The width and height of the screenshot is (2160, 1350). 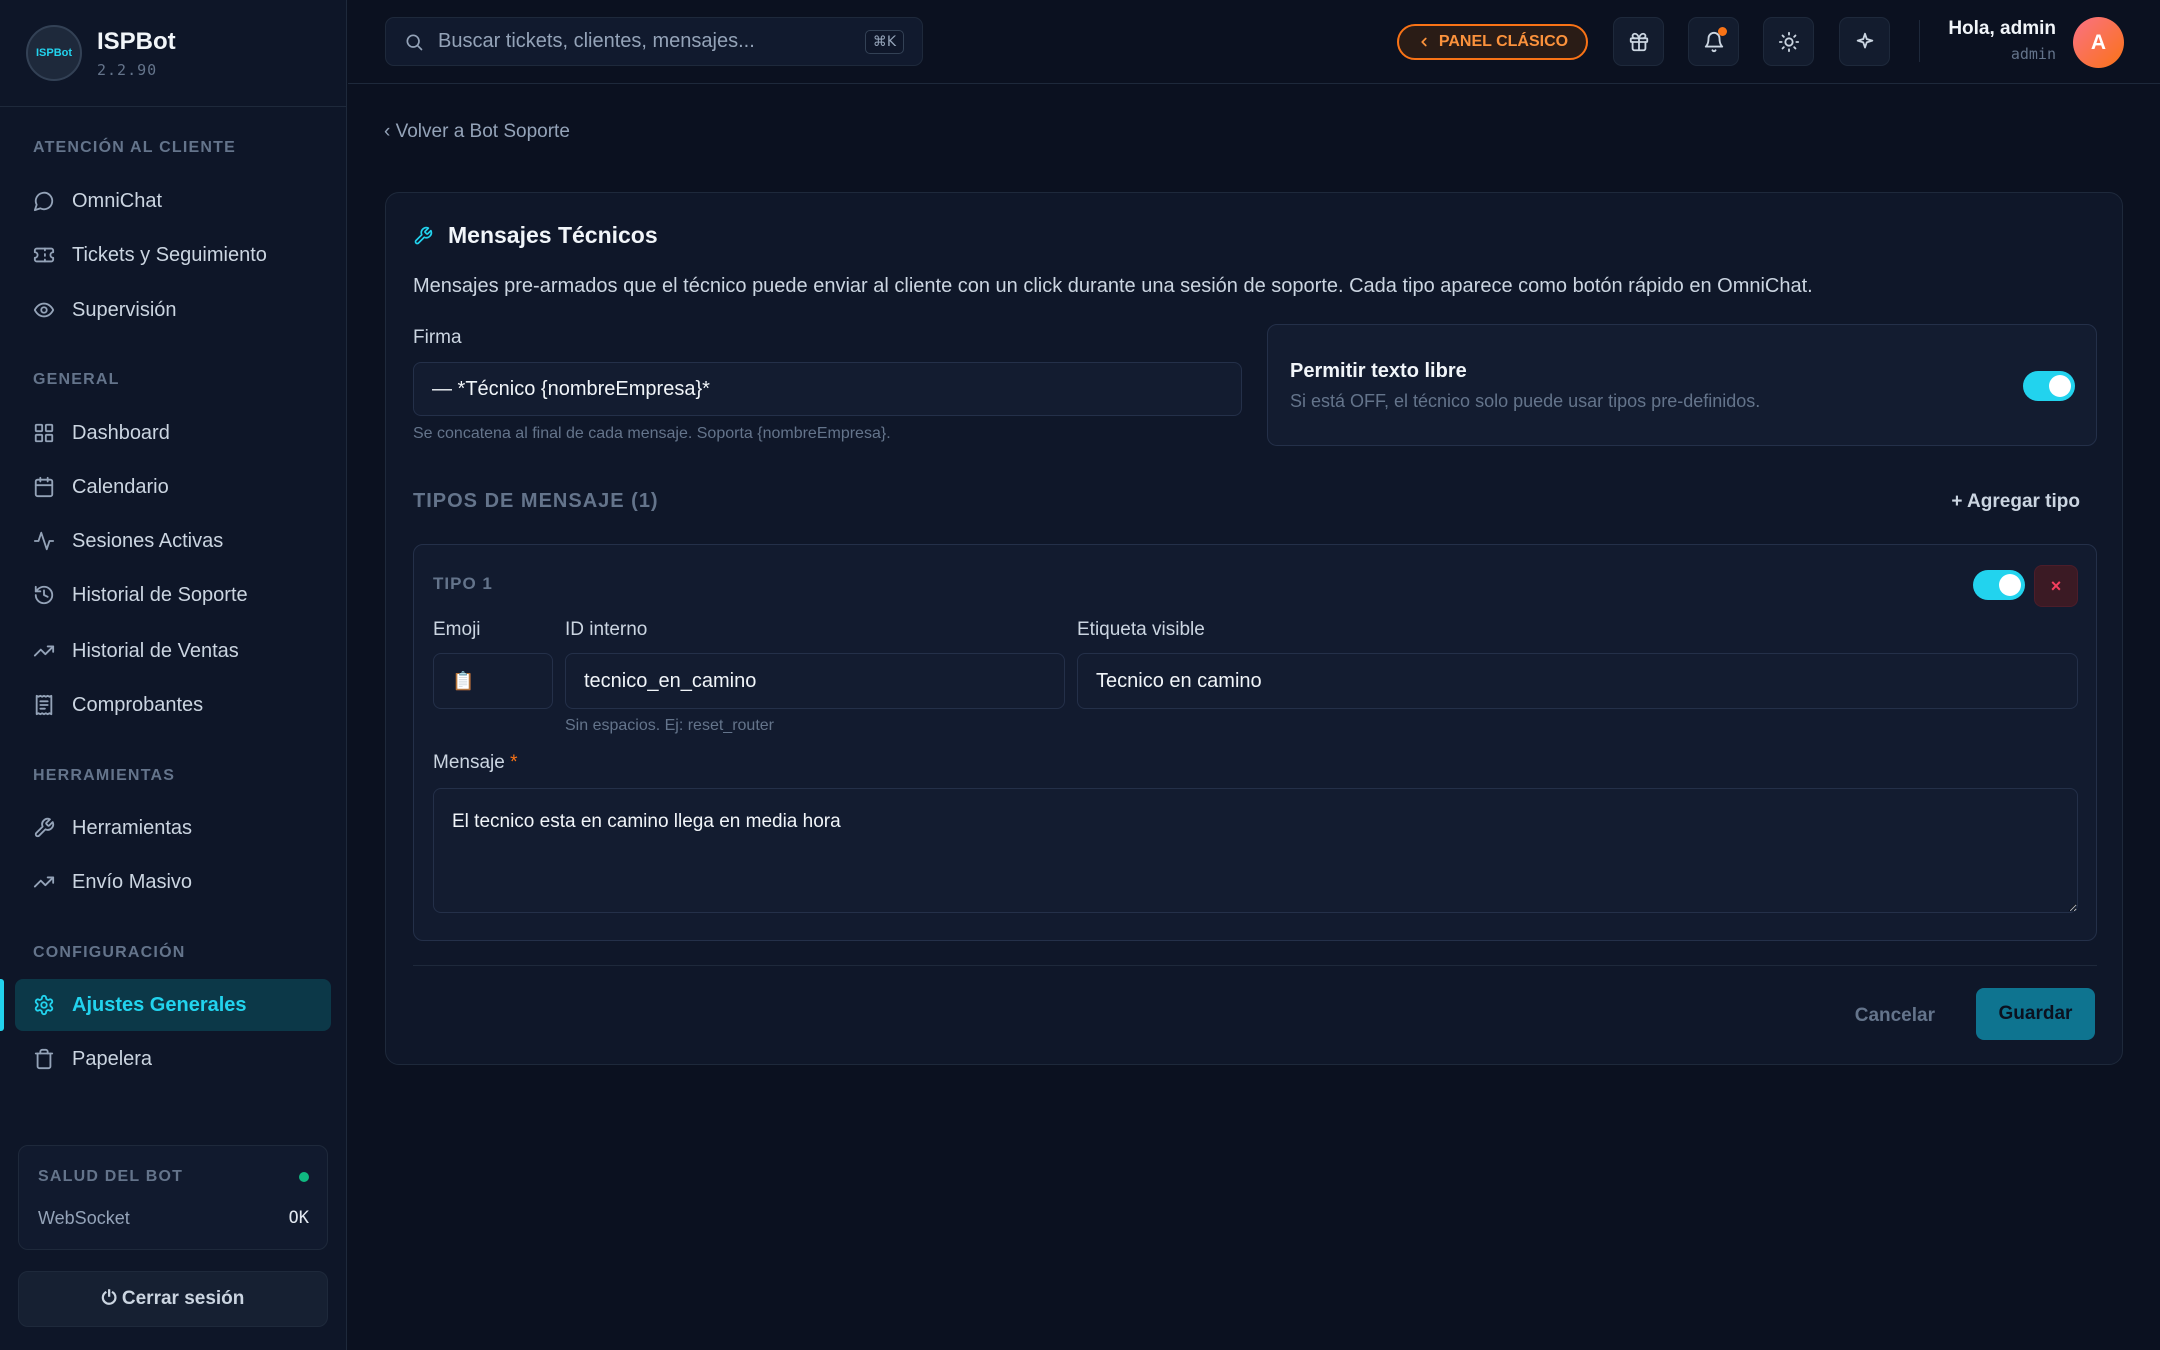 What do you see at coordinates (457, 629) in the screenshot?
I see `emoji-label: Emoji` at bounding box center [457, 629].